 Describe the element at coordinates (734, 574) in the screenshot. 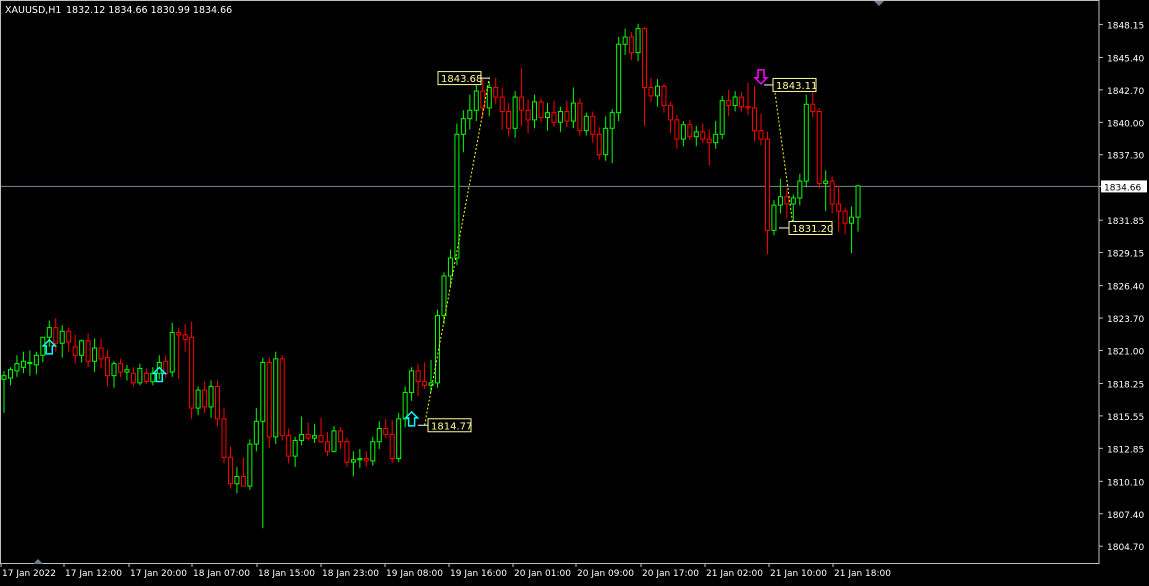

I see `x-tick-label: 21 Jan 02:00` at that location.